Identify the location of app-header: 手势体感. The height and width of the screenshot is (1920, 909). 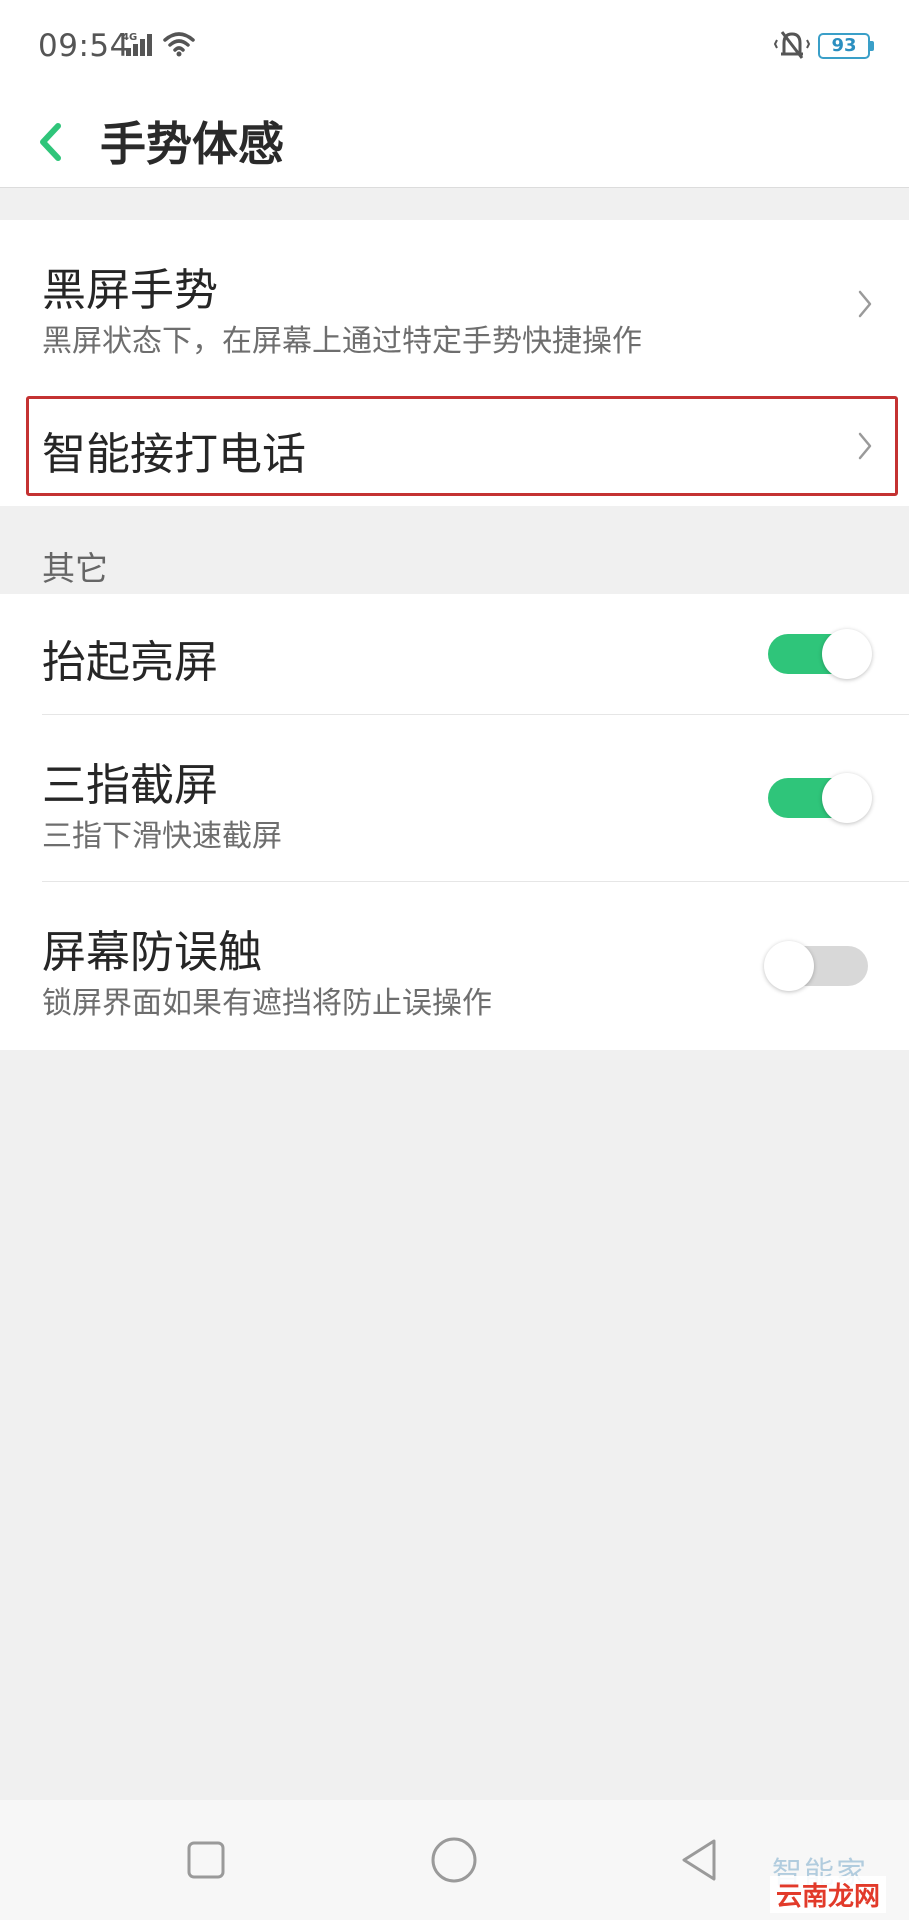
(454, 142).